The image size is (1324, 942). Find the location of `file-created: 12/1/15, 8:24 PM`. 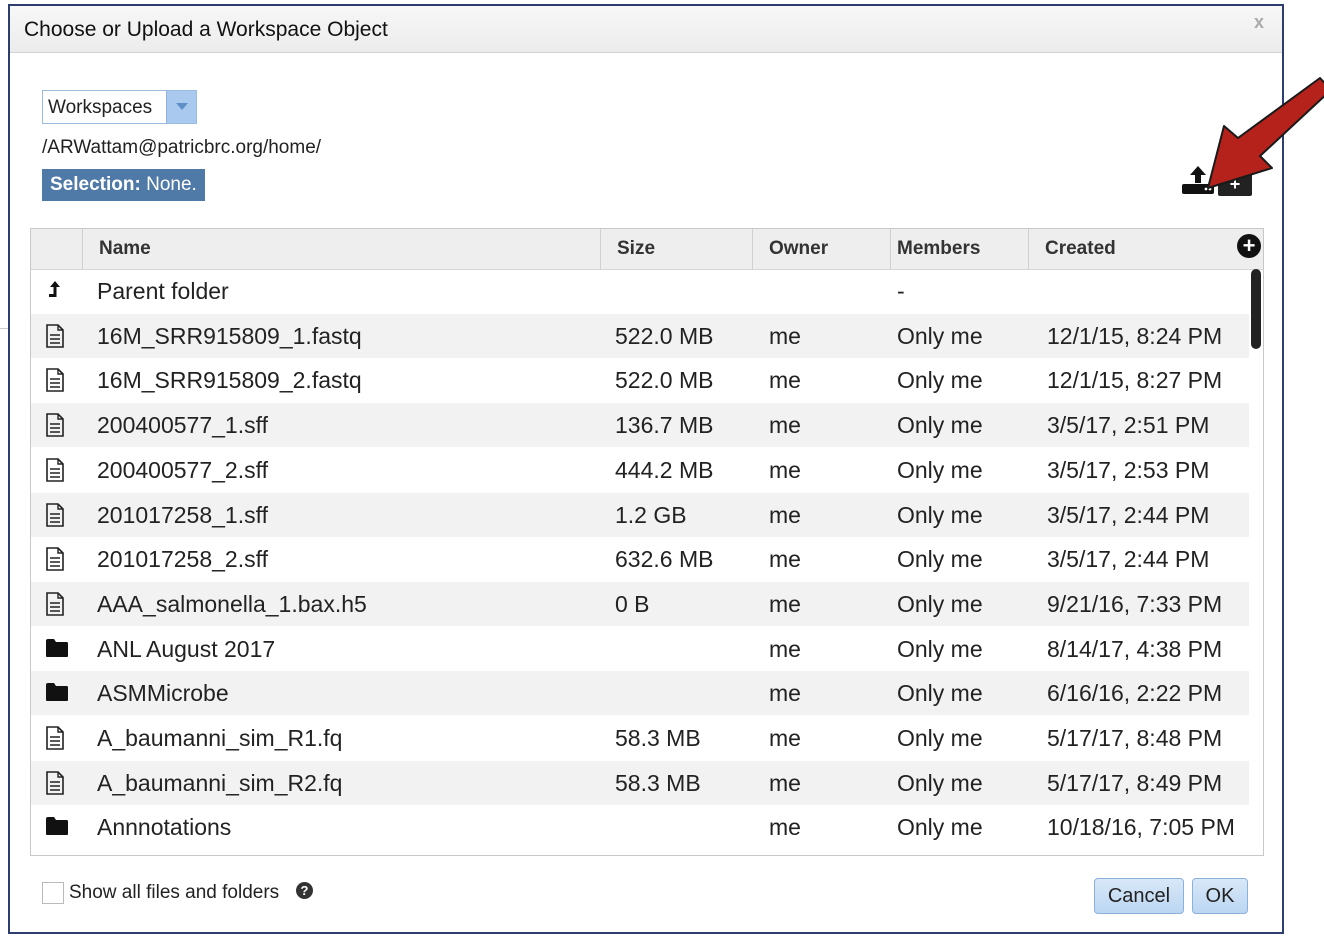

file-created: 12/1/15, 8:24 PM is located at coordinates (1135, 335).